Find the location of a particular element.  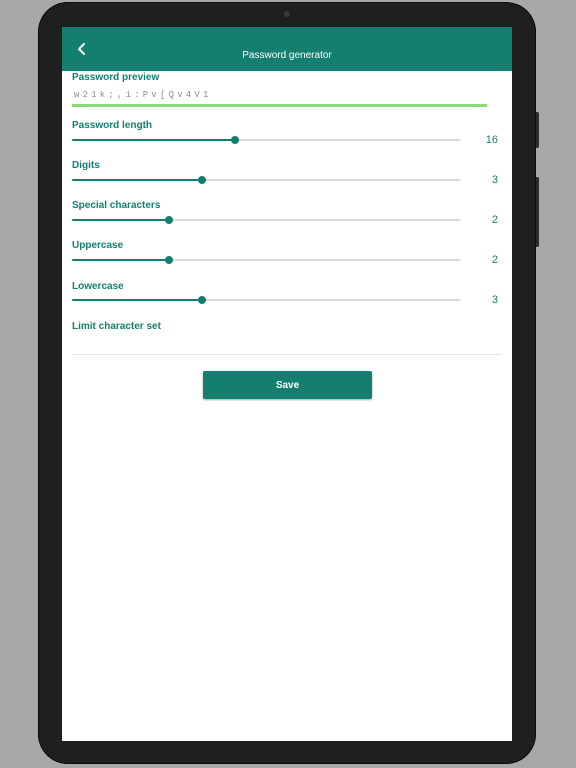

save-button: Save is located at coordinates (287, 385).